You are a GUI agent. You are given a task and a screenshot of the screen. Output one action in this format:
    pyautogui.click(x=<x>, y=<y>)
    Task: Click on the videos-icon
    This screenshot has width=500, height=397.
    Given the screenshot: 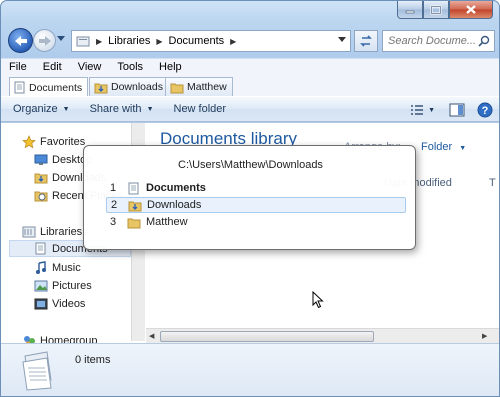 What is the action you would take?
    pyautogui.click(x=41, y=303)
    